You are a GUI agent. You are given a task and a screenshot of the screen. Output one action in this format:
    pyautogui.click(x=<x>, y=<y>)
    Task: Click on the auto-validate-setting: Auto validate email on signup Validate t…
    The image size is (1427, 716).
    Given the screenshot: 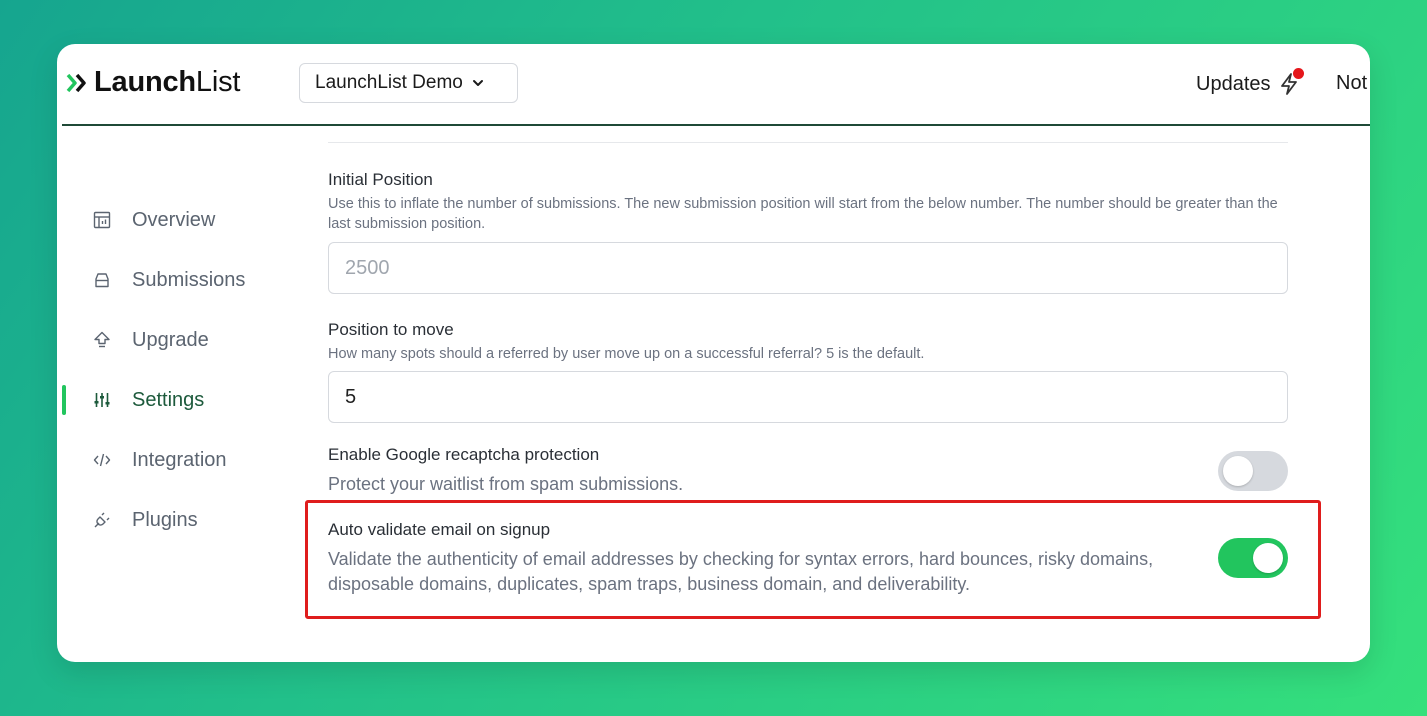 What is the action you would take?
    pyautogui.click(x=758, y=558)
    